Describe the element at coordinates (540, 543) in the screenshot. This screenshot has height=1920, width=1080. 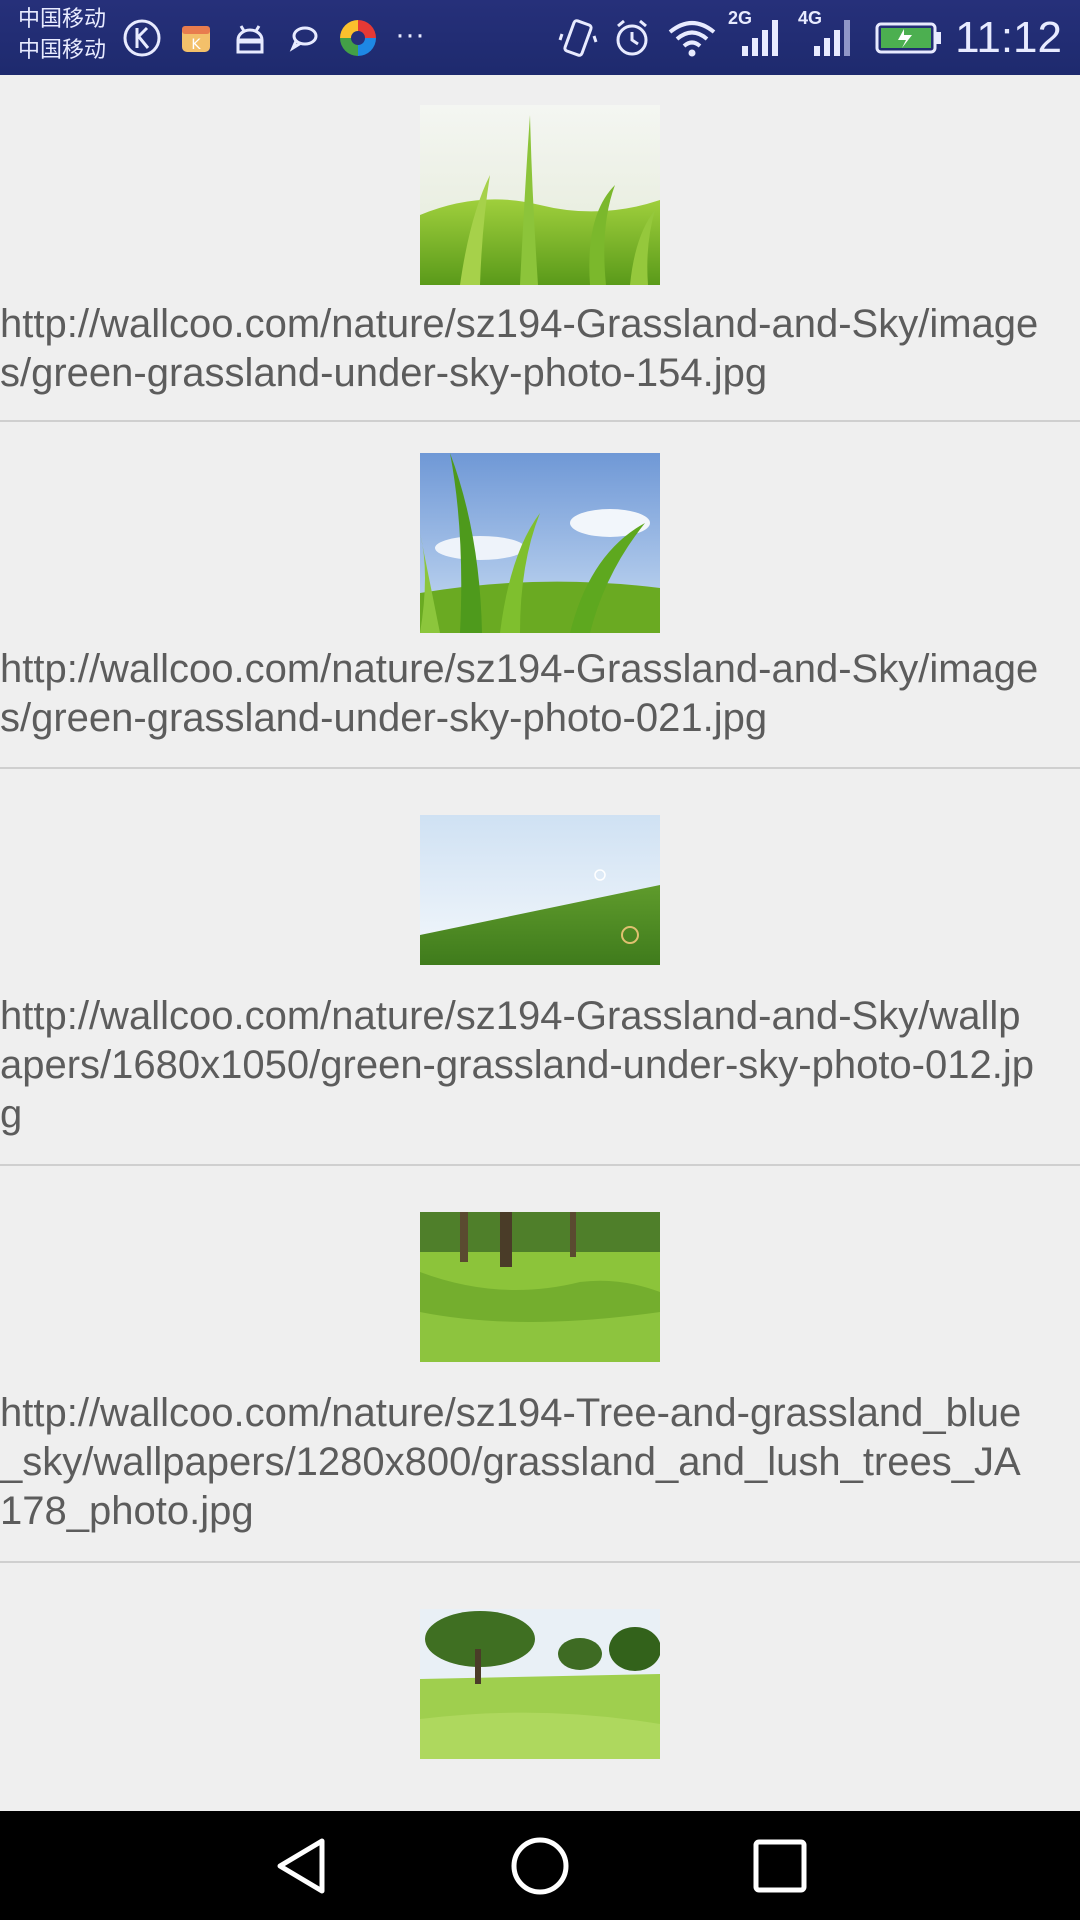
I see `grass-blades-sky-thumbnail` at that location.